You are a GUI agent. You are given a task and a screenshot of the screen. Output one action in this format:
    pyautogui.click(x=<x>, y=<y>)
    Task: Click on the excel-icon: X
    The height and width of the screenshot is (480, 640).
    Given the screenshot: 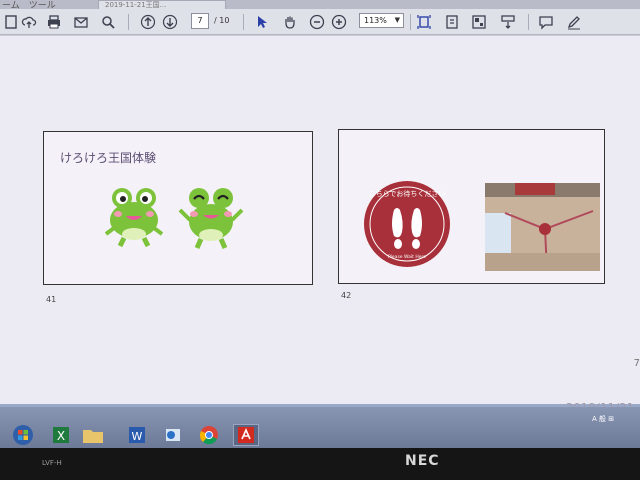 What is the action you would take?
    pyautogui.click(x=61, y=435)
    